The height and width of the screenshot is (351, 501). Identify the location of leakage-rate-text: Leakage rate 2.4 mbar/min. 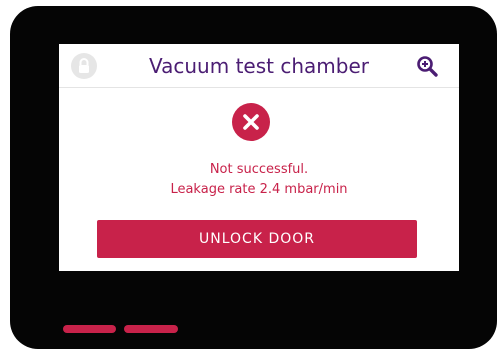
(259, 189).